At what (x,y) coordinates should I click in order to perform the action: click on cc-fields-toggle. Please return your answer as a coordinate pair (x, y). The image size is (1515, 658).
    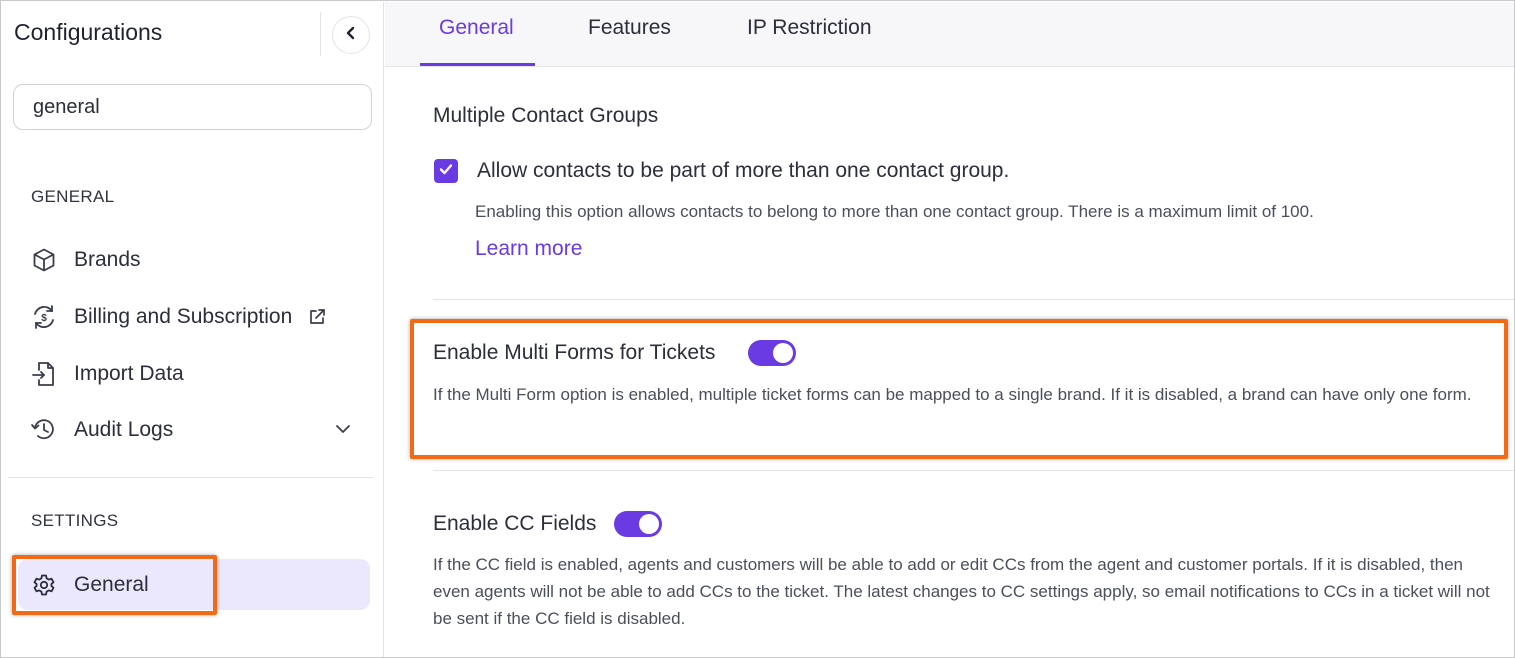
    Looking at the image, I should click on (638, 524).